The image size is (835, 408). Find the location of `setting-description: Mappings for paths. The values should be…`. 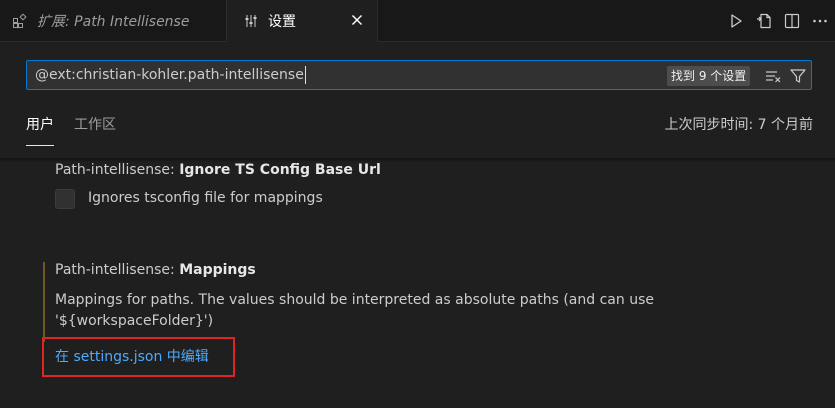

setting-description: Mappings for paths. The values should be… is located at coordinates (354, 310).